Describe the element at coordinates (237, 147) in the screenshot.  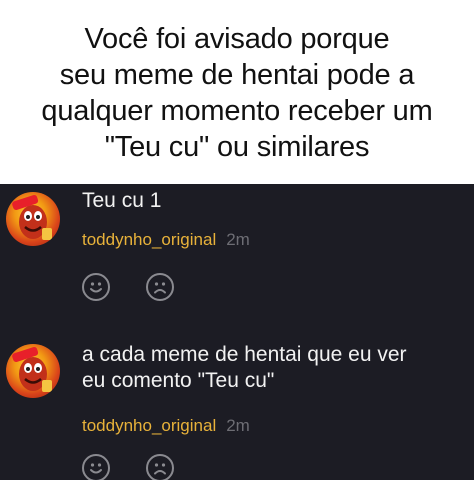
I see `caption-line-4: "Teu cu" ou similares` at that location.